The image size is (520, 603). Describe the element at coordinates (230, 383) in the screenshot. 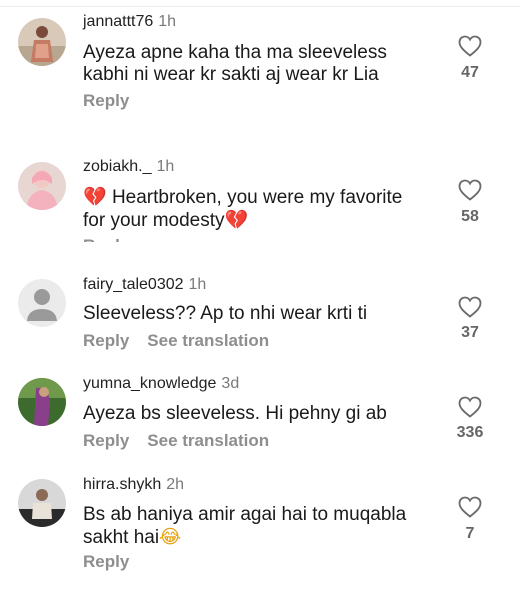

I see `timestamp: 3d` at that location.